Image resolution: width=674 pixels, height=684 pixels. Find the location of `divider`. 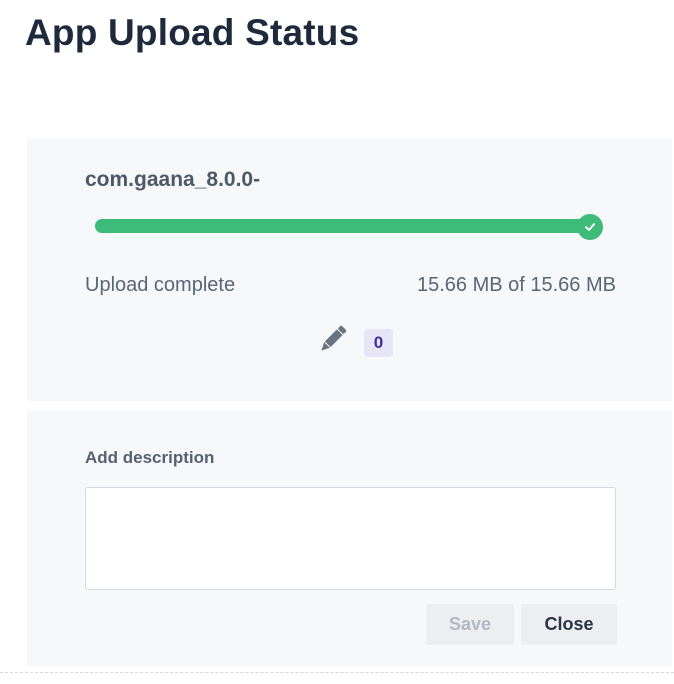

divider is located at coordinates (337, 672).